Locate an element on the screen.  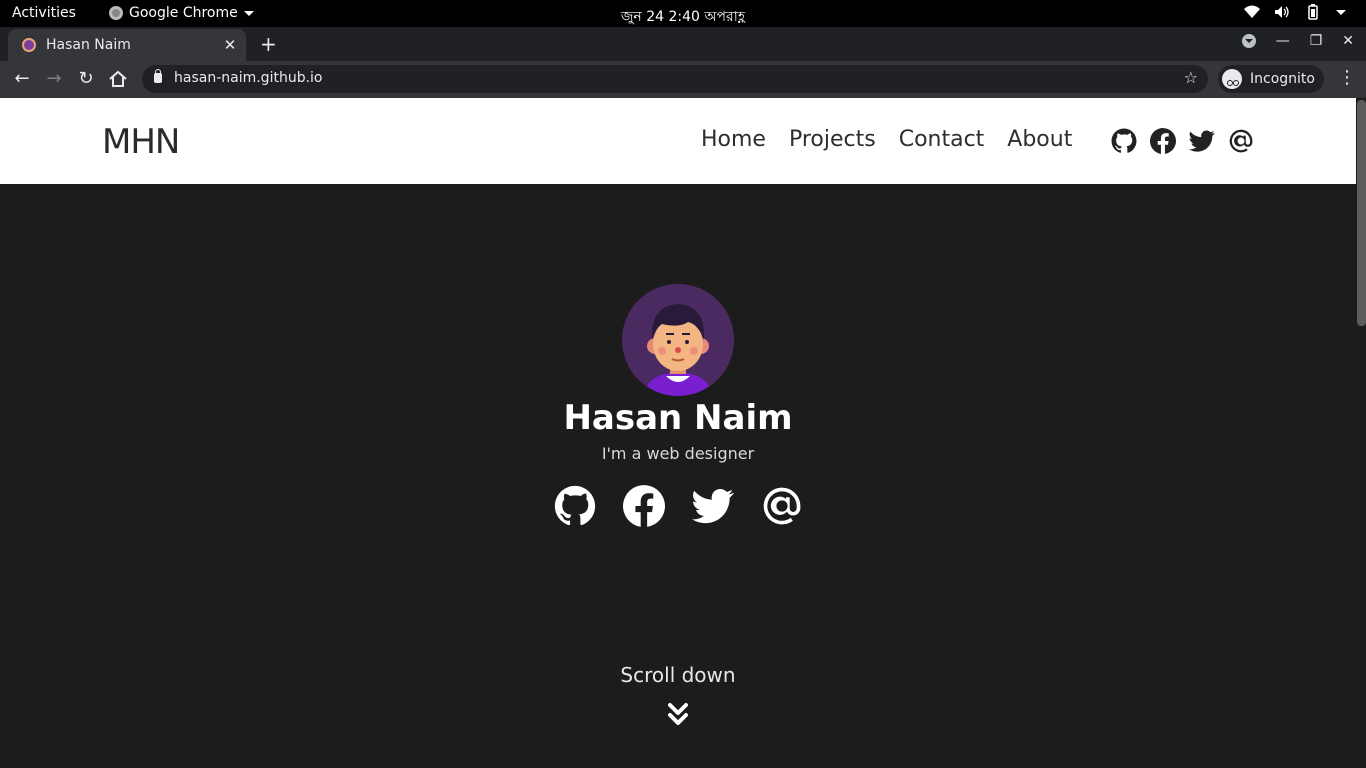
system-tray is located at coordinates (1295, 12).